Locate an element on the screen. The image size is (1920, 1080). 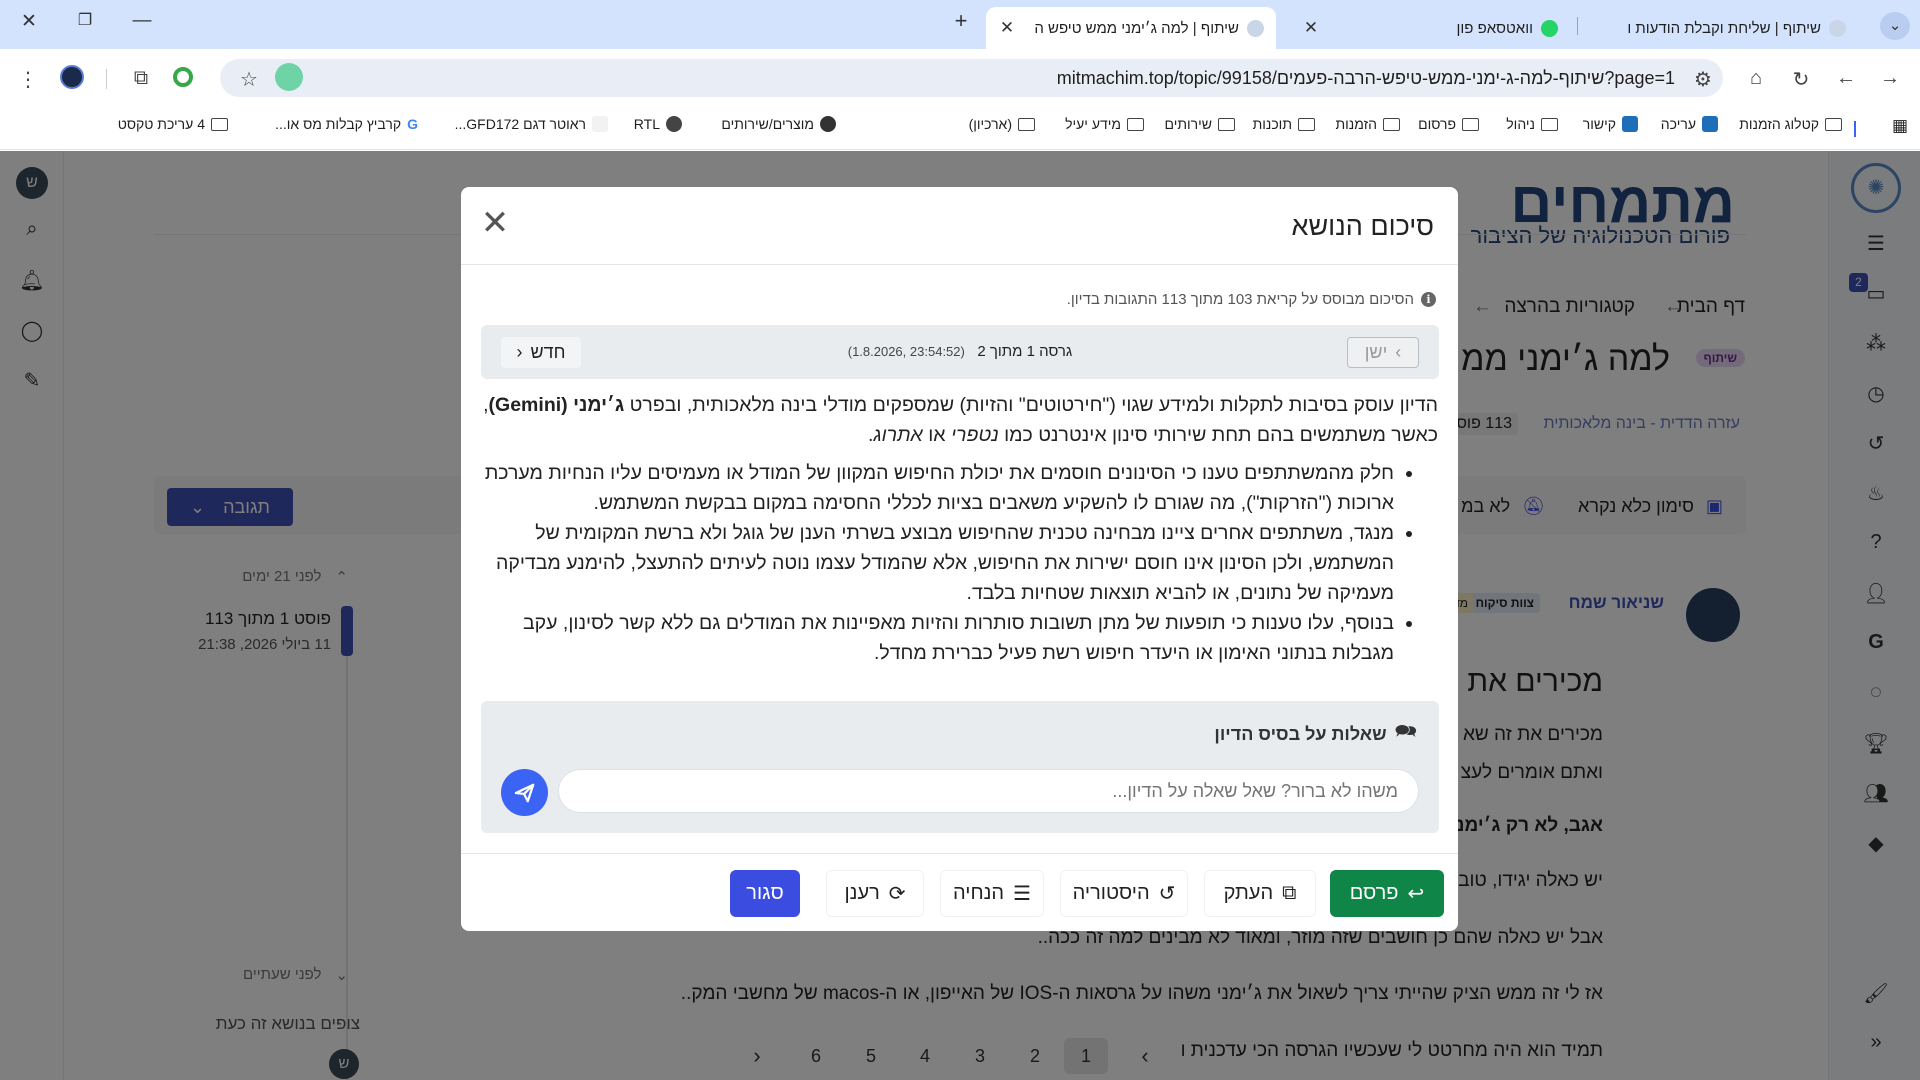
close-button: סגור is located at coordinates (765, 893).